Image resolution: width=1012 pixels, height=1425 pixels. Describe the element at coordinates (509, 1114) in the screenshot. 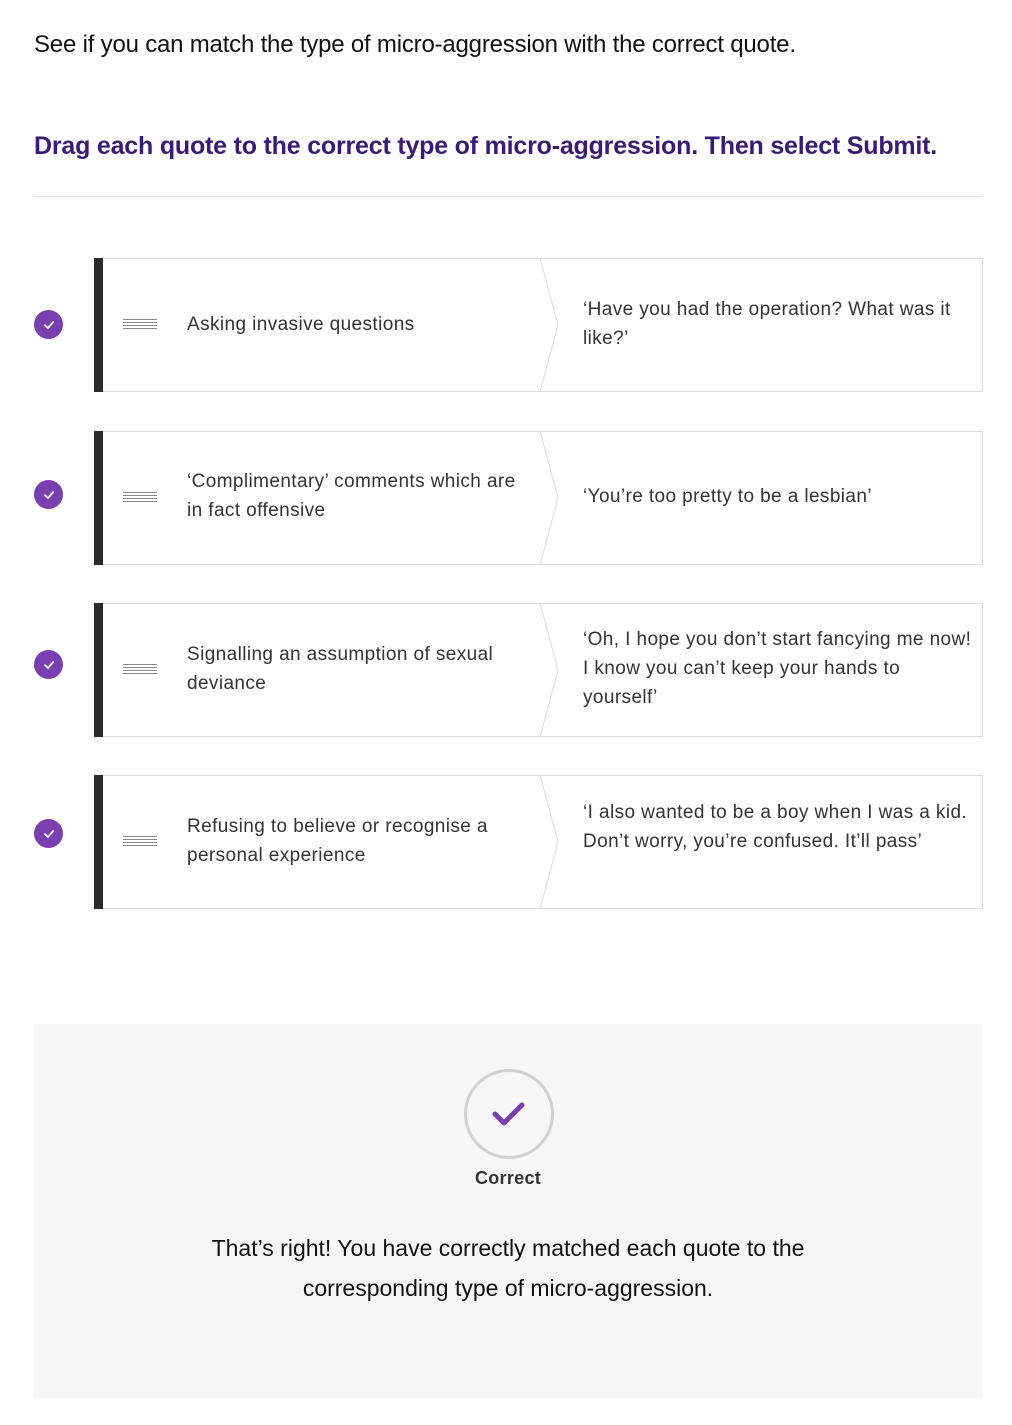

I see `correct-check-icon` at that location.